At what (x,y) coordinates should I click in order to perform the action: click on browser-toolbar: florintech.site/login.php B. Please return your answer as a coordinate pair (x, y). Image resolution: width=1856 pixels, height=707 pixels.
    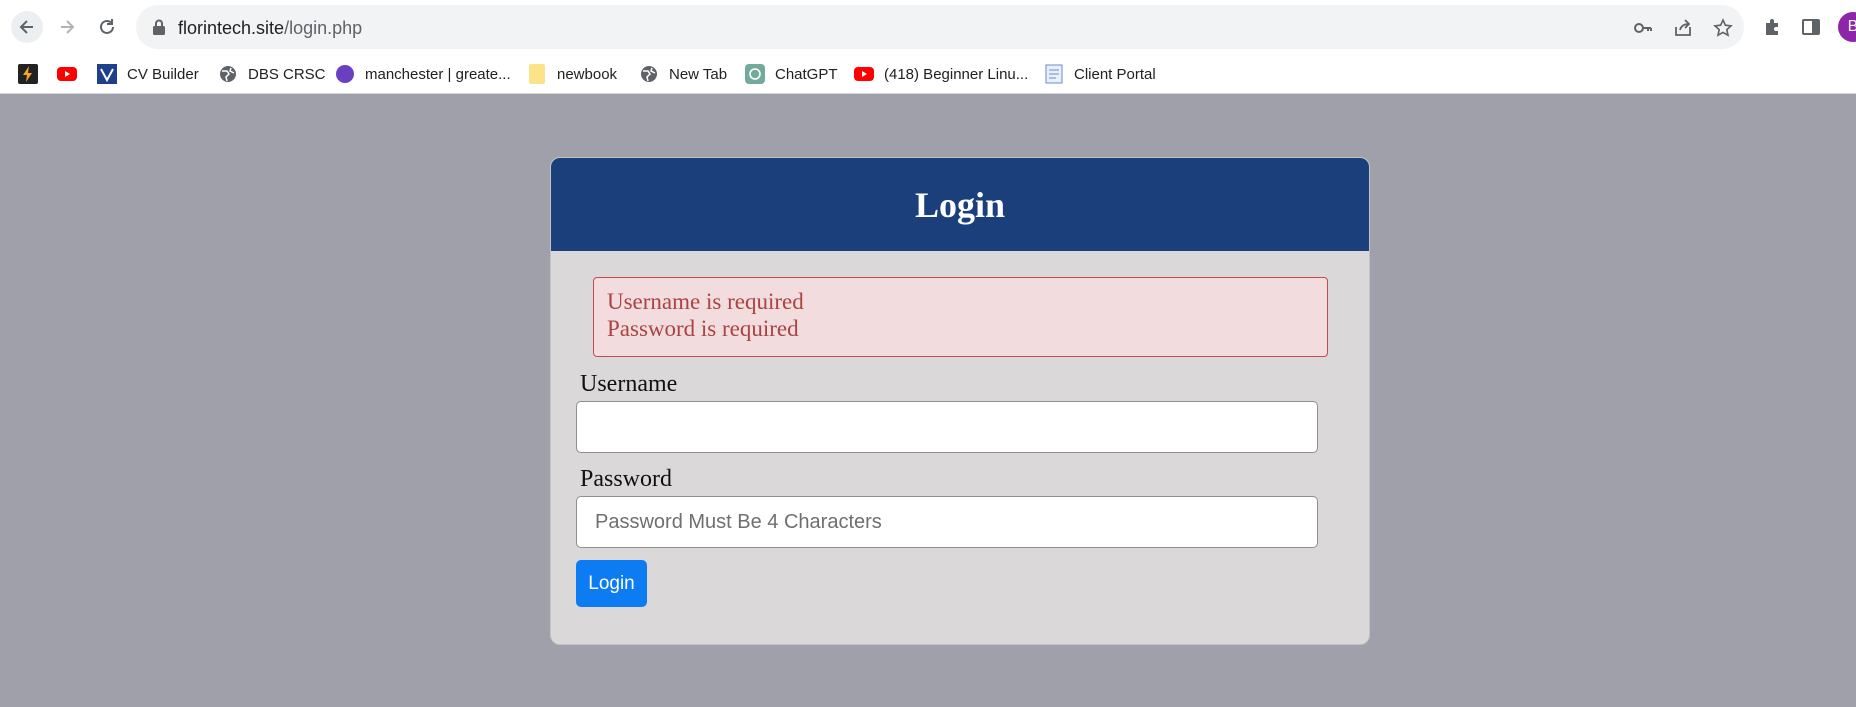
    Looking at the image, I should click on (928, 27).